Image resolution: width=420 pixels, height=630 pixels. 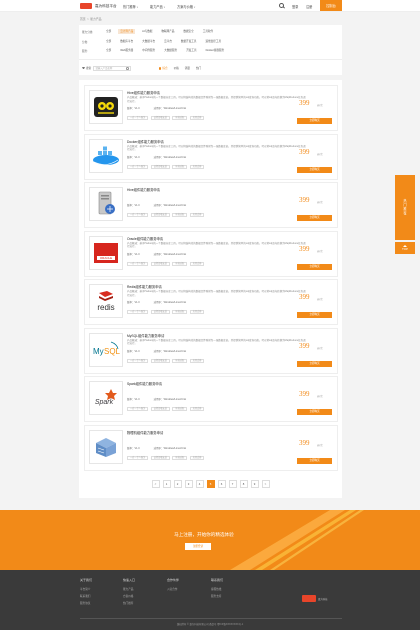 What do you see at coordinates (186, 6) in the screenshot?
I see `nav-item-pricing: 方案与价格▾` at bounding box center [186, 6].